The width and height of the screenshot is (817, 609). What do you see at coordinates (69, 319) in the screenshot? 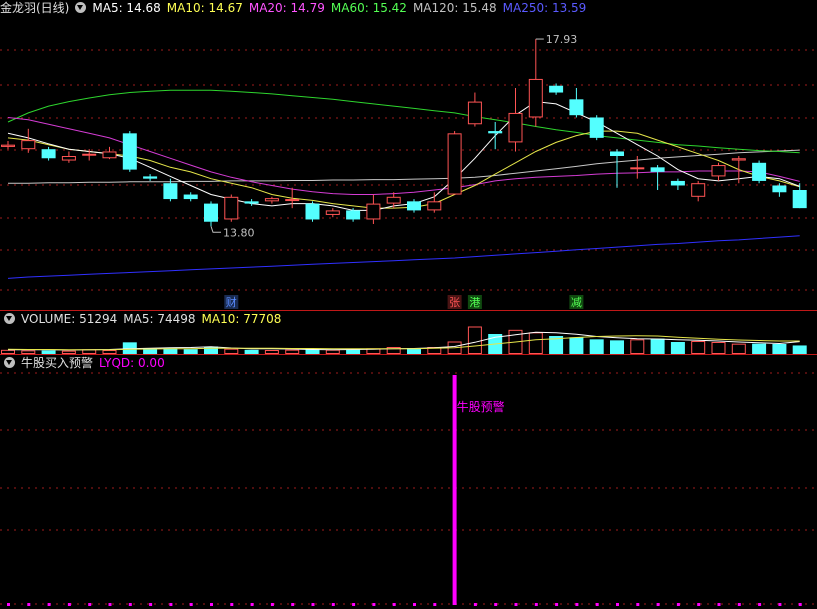
I see `volume-label: VOLUME: 51294` at bounding box center [69, 319].